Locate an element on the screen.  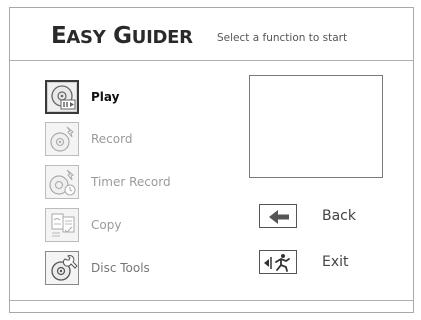
footer-divider is located at coordinates (211, 300).